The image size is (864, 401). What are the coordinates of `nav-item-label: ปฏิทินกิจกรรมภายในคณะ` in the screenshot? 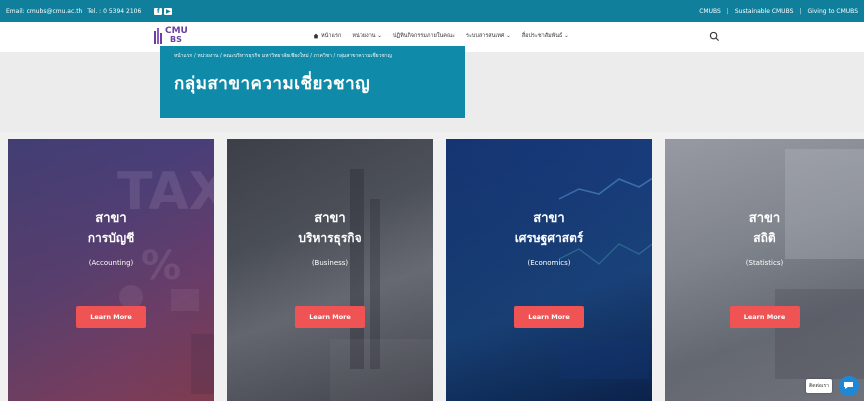 It's located at (424, 36).